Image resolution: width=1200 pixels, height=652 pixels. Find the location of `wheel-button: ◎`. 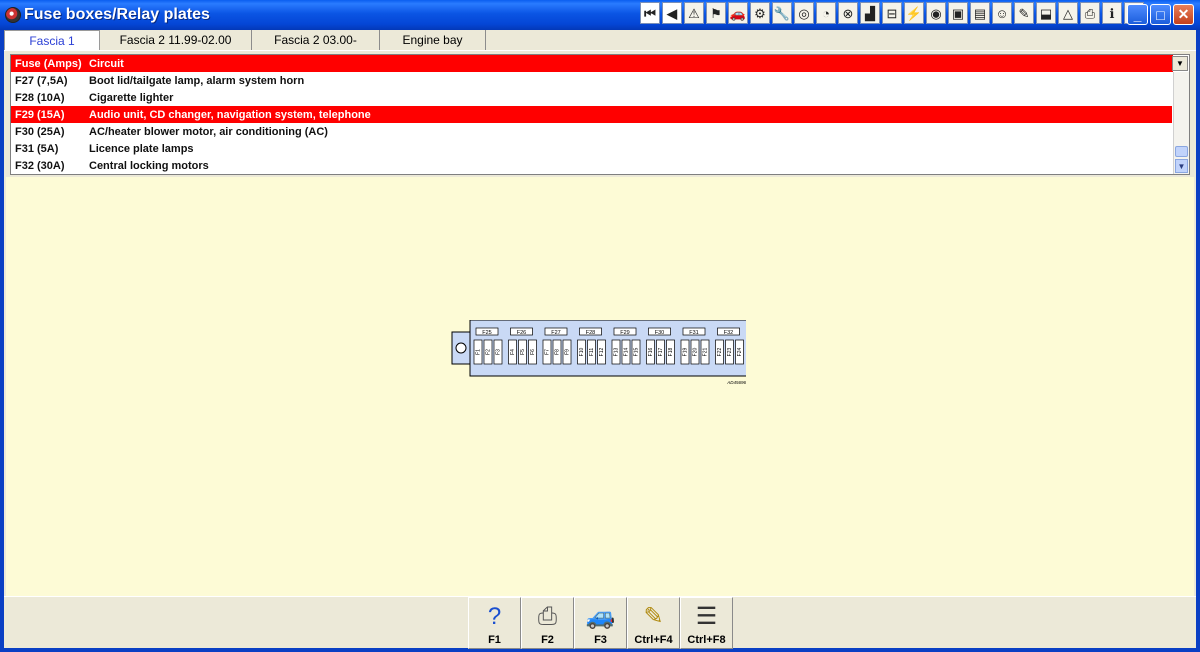

wheel-button: ◎ is located at coordinates (804, 13).